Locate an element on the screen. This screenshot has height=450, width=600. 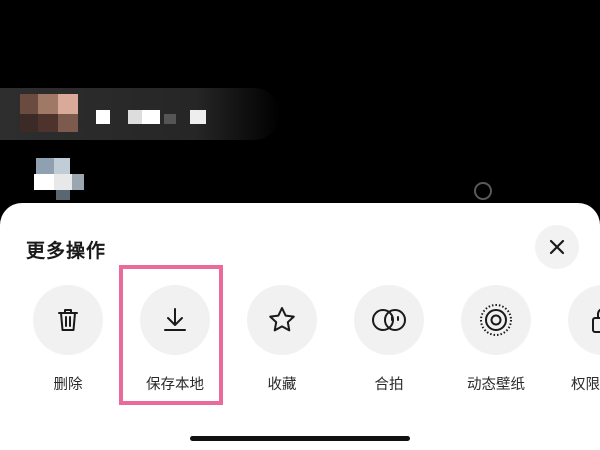
delete-action: 删除 is located at coordinates (68, 340).